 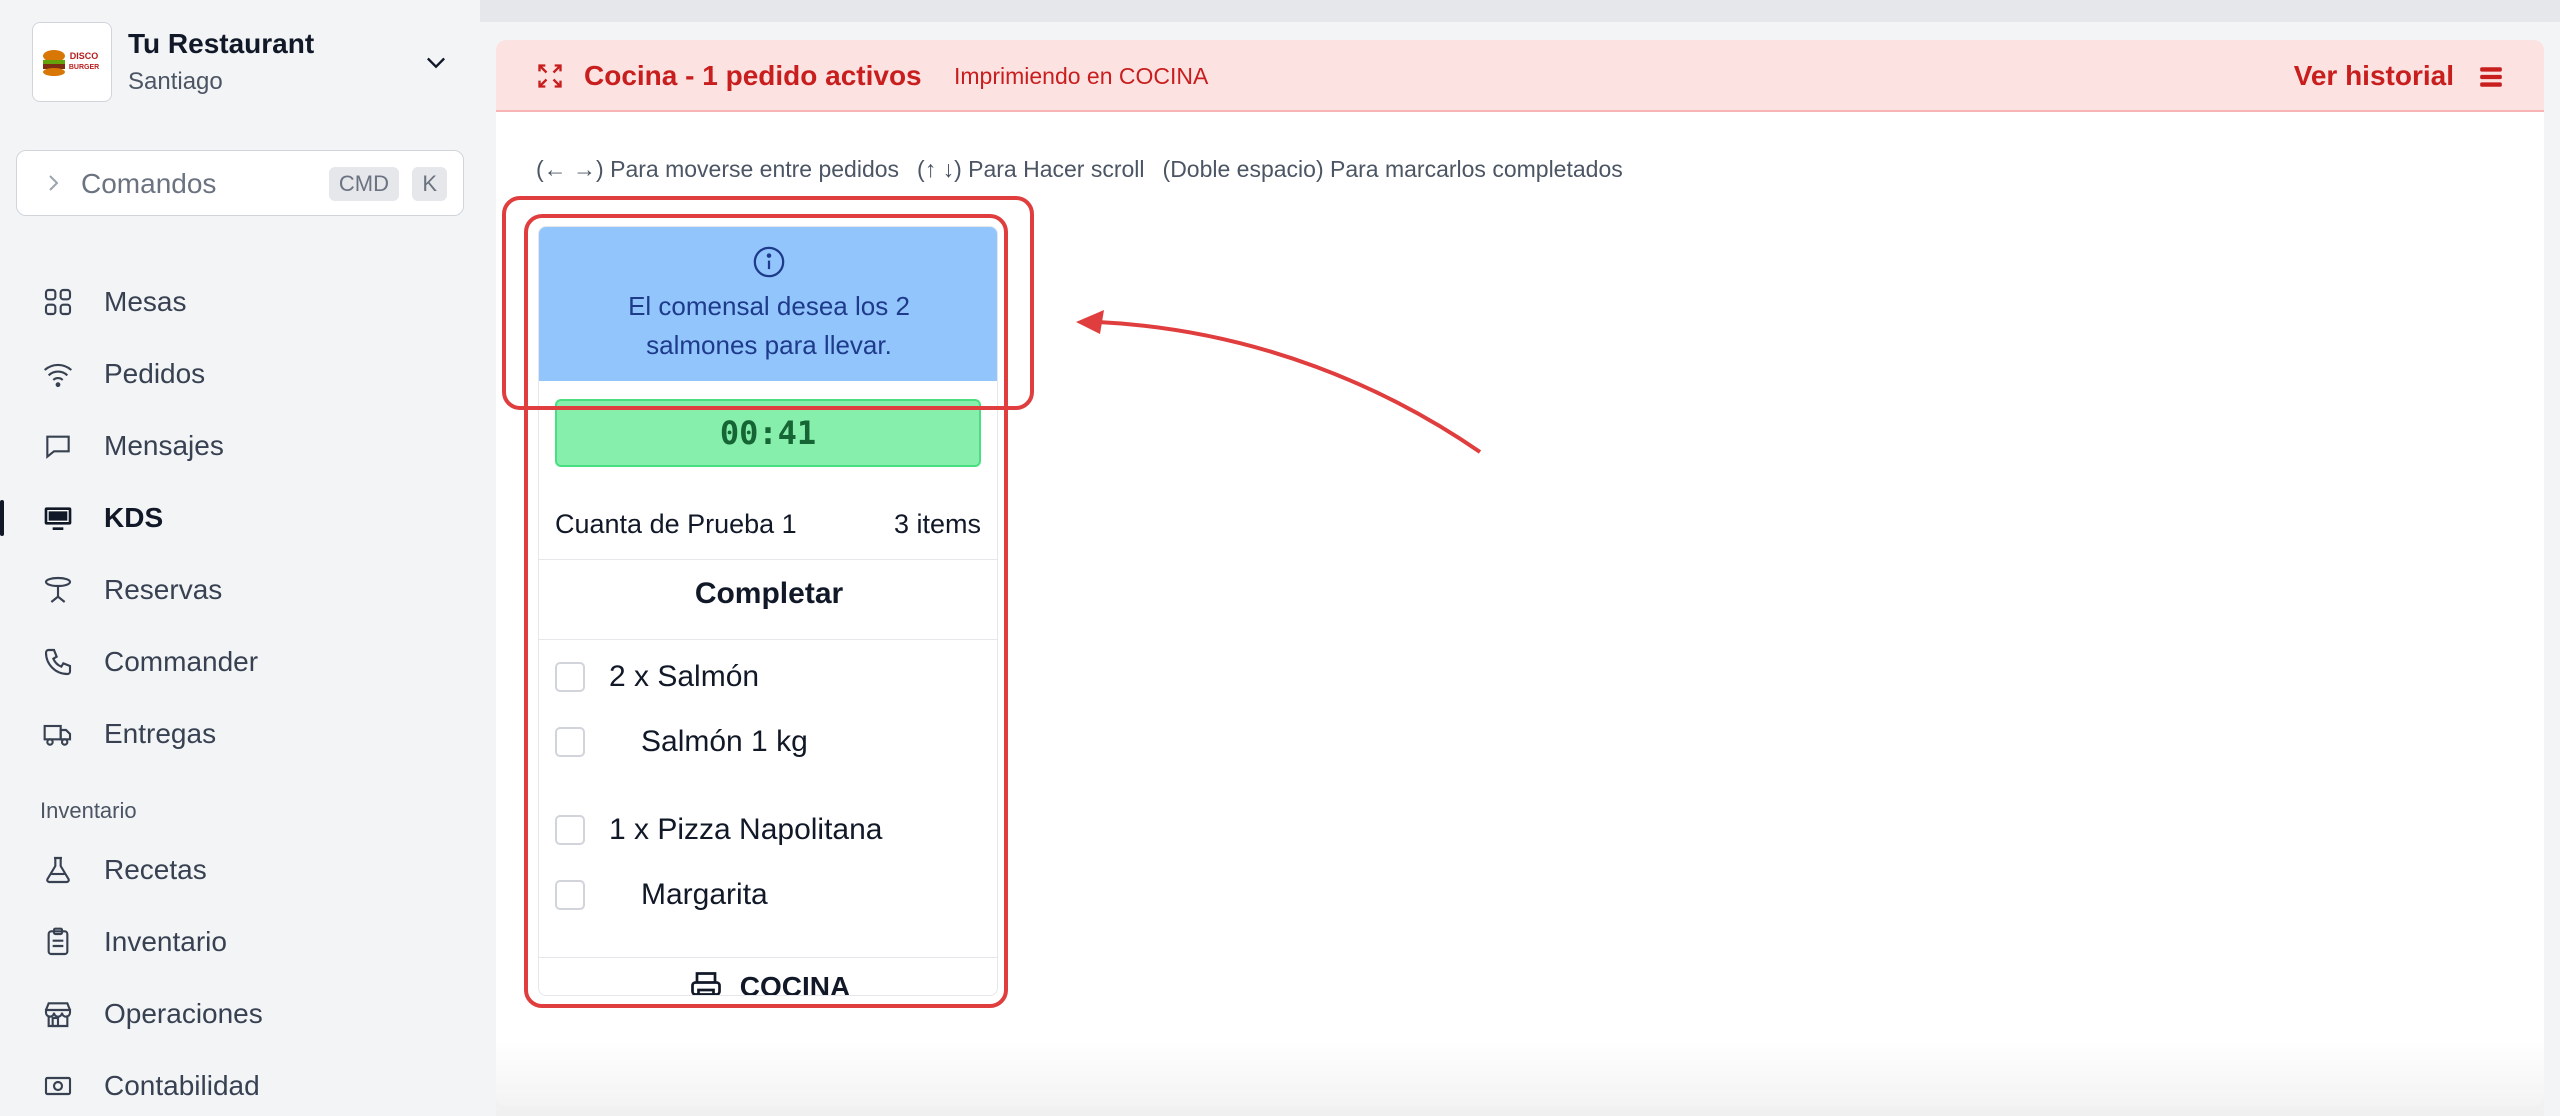 What do you see at coordinates (245, 62) in the screenshot?
I see `restaurant-switcher: DISCO BURGER Tu Restaurant Santiago` at bounding box center [245, 62].